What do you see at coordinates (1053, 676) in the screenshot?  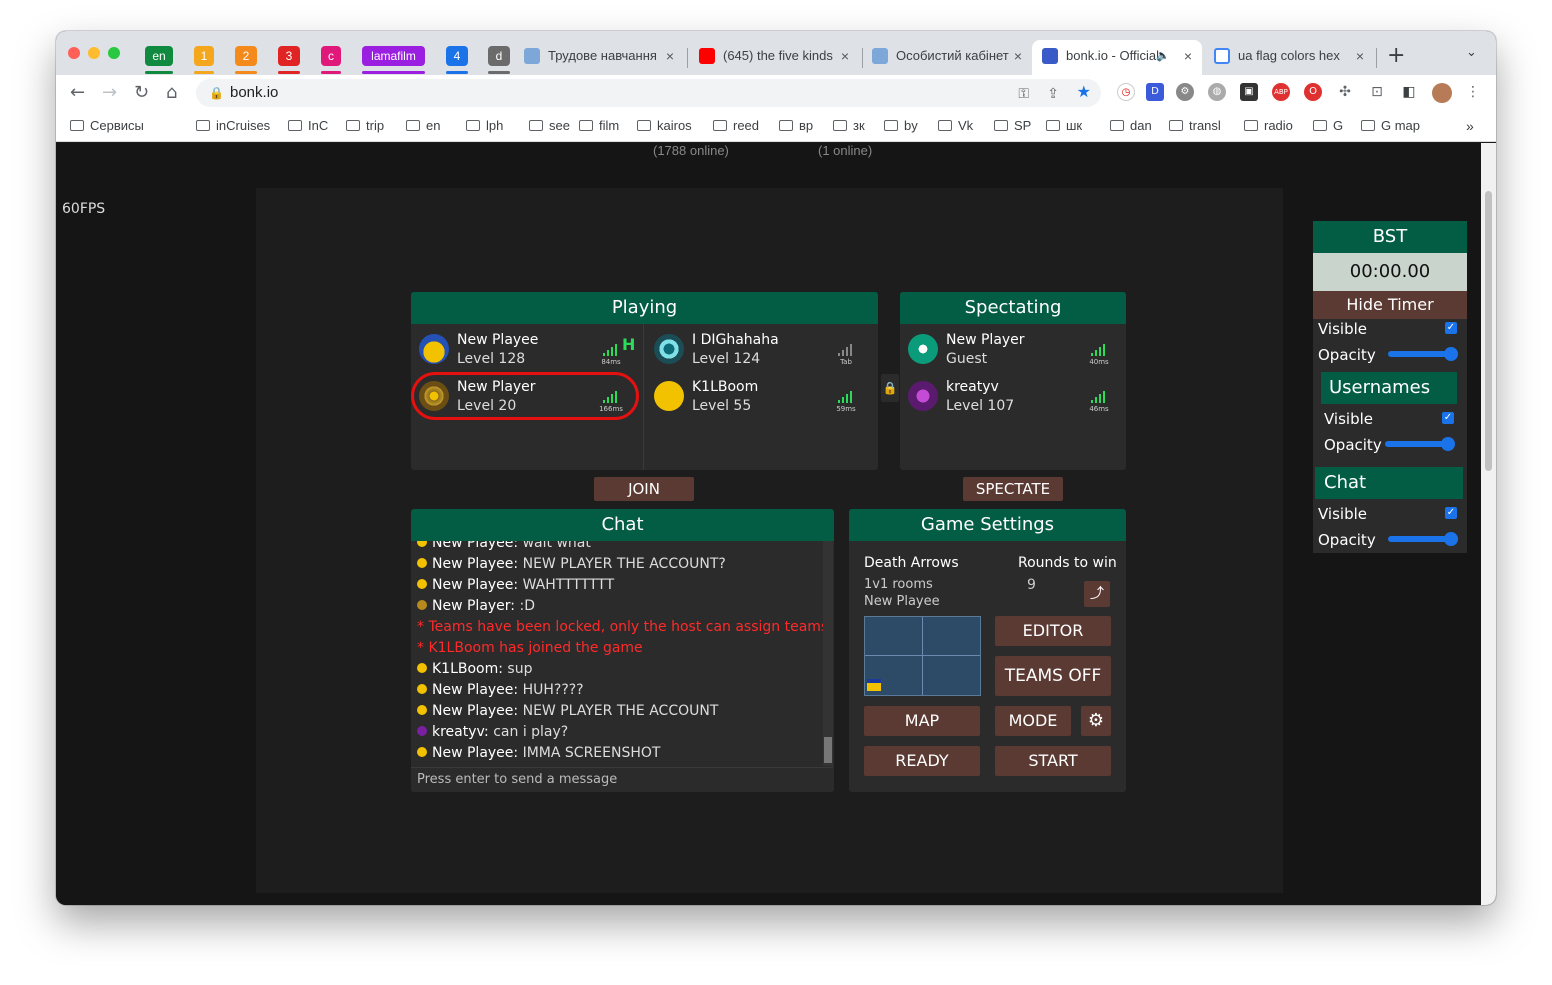 I see `teams-button: TEAMS OFF` at bounding box center [1053, 676].